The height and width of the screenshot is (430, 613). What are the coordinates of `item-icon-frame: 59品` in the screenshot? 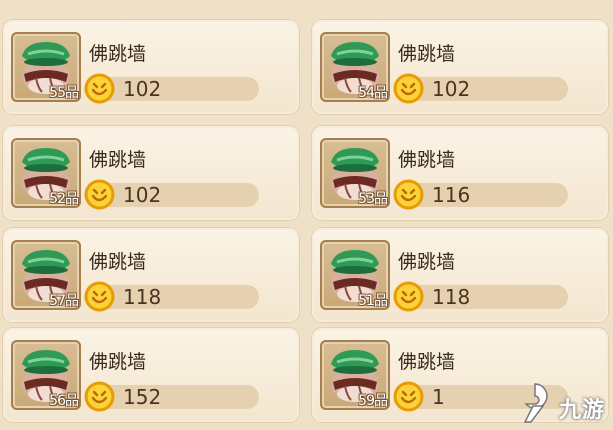 It's located at (355, 375).